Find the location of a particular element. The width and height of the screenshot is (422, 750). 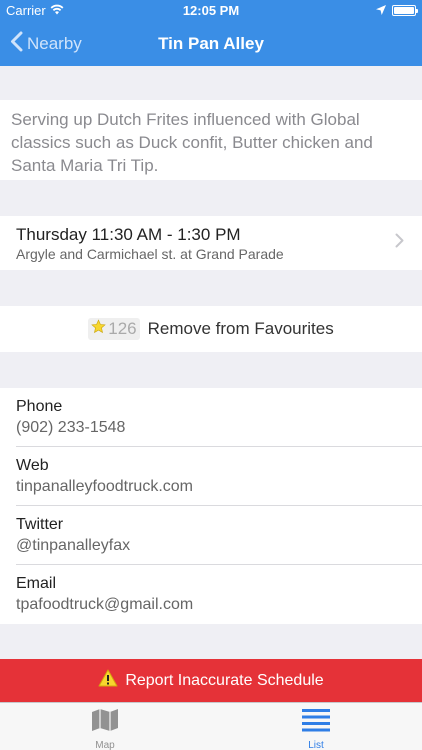

favourite-count-badge: 126 is located at coordinates (114, 329).